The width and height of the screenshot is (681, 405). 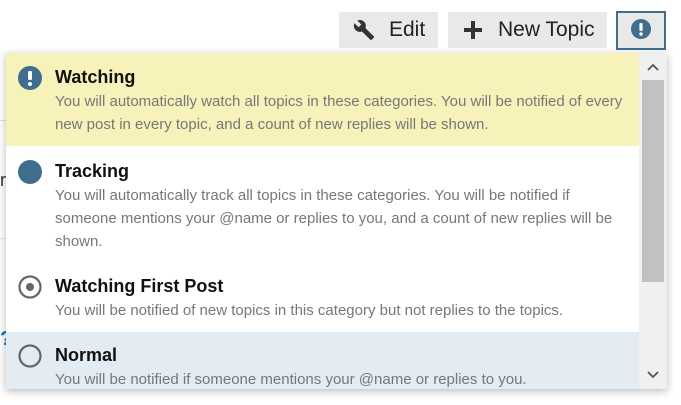 I want to click on option-title: Watching, so click(x=95, y=77).